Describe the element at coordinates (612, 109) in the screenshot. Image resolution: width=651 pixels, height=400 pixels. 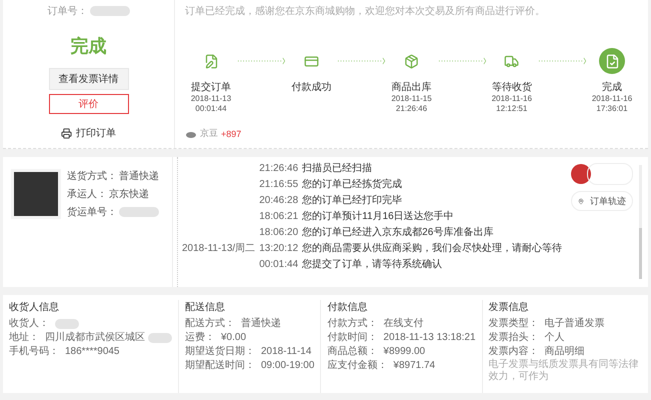
I see `step-time: 17:36:01` at that location.